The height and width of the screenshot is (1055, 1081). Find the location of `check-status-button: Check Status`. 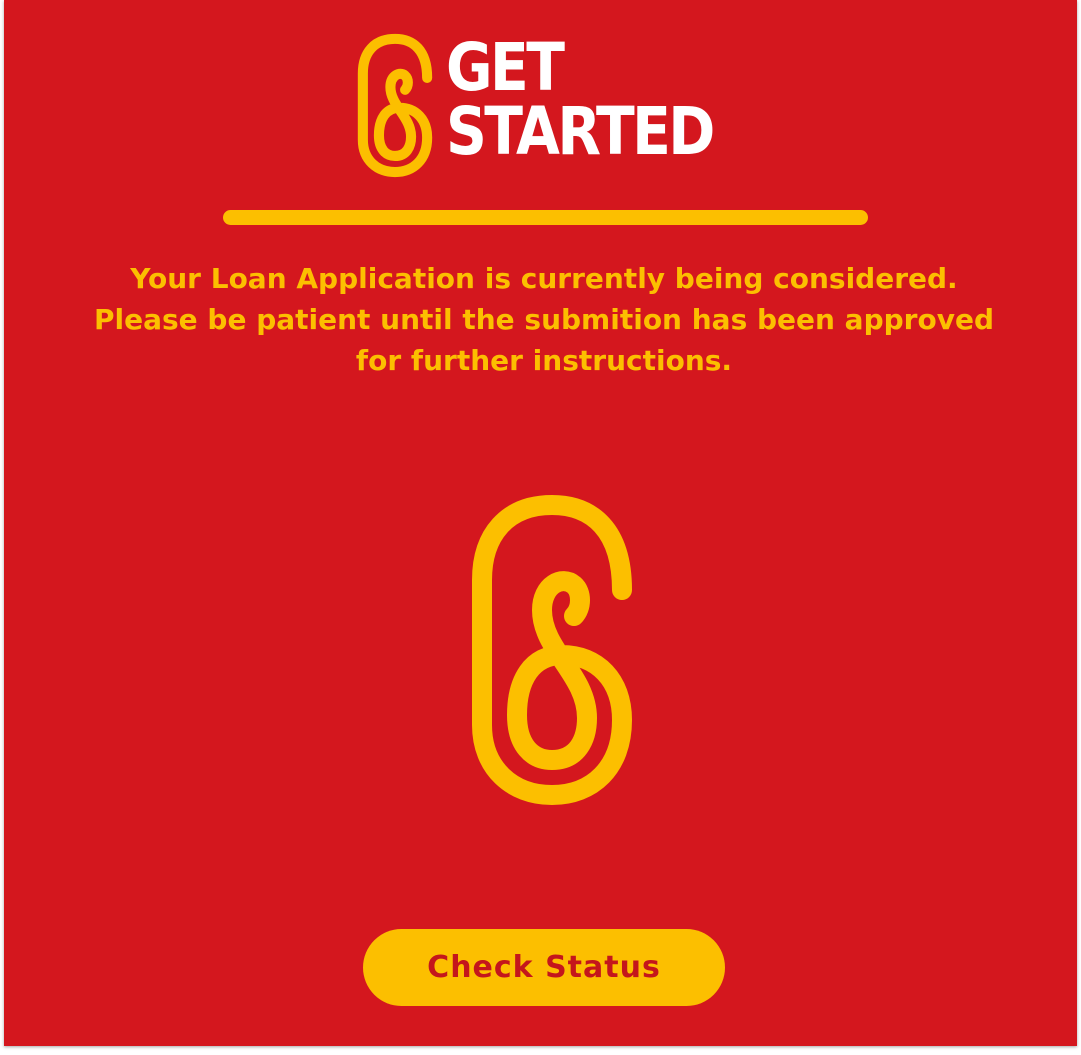

check-status-button: Check Status is located at coordinates (544, 967).